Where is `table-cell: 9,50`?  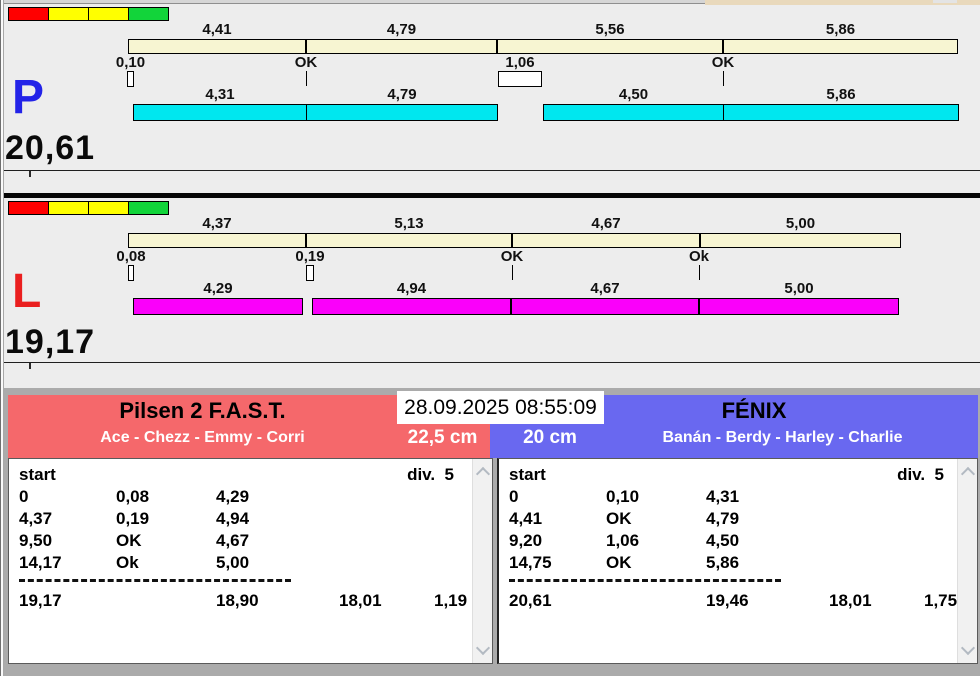 table-cell: 9,50 is located at coordinates (36, 540).